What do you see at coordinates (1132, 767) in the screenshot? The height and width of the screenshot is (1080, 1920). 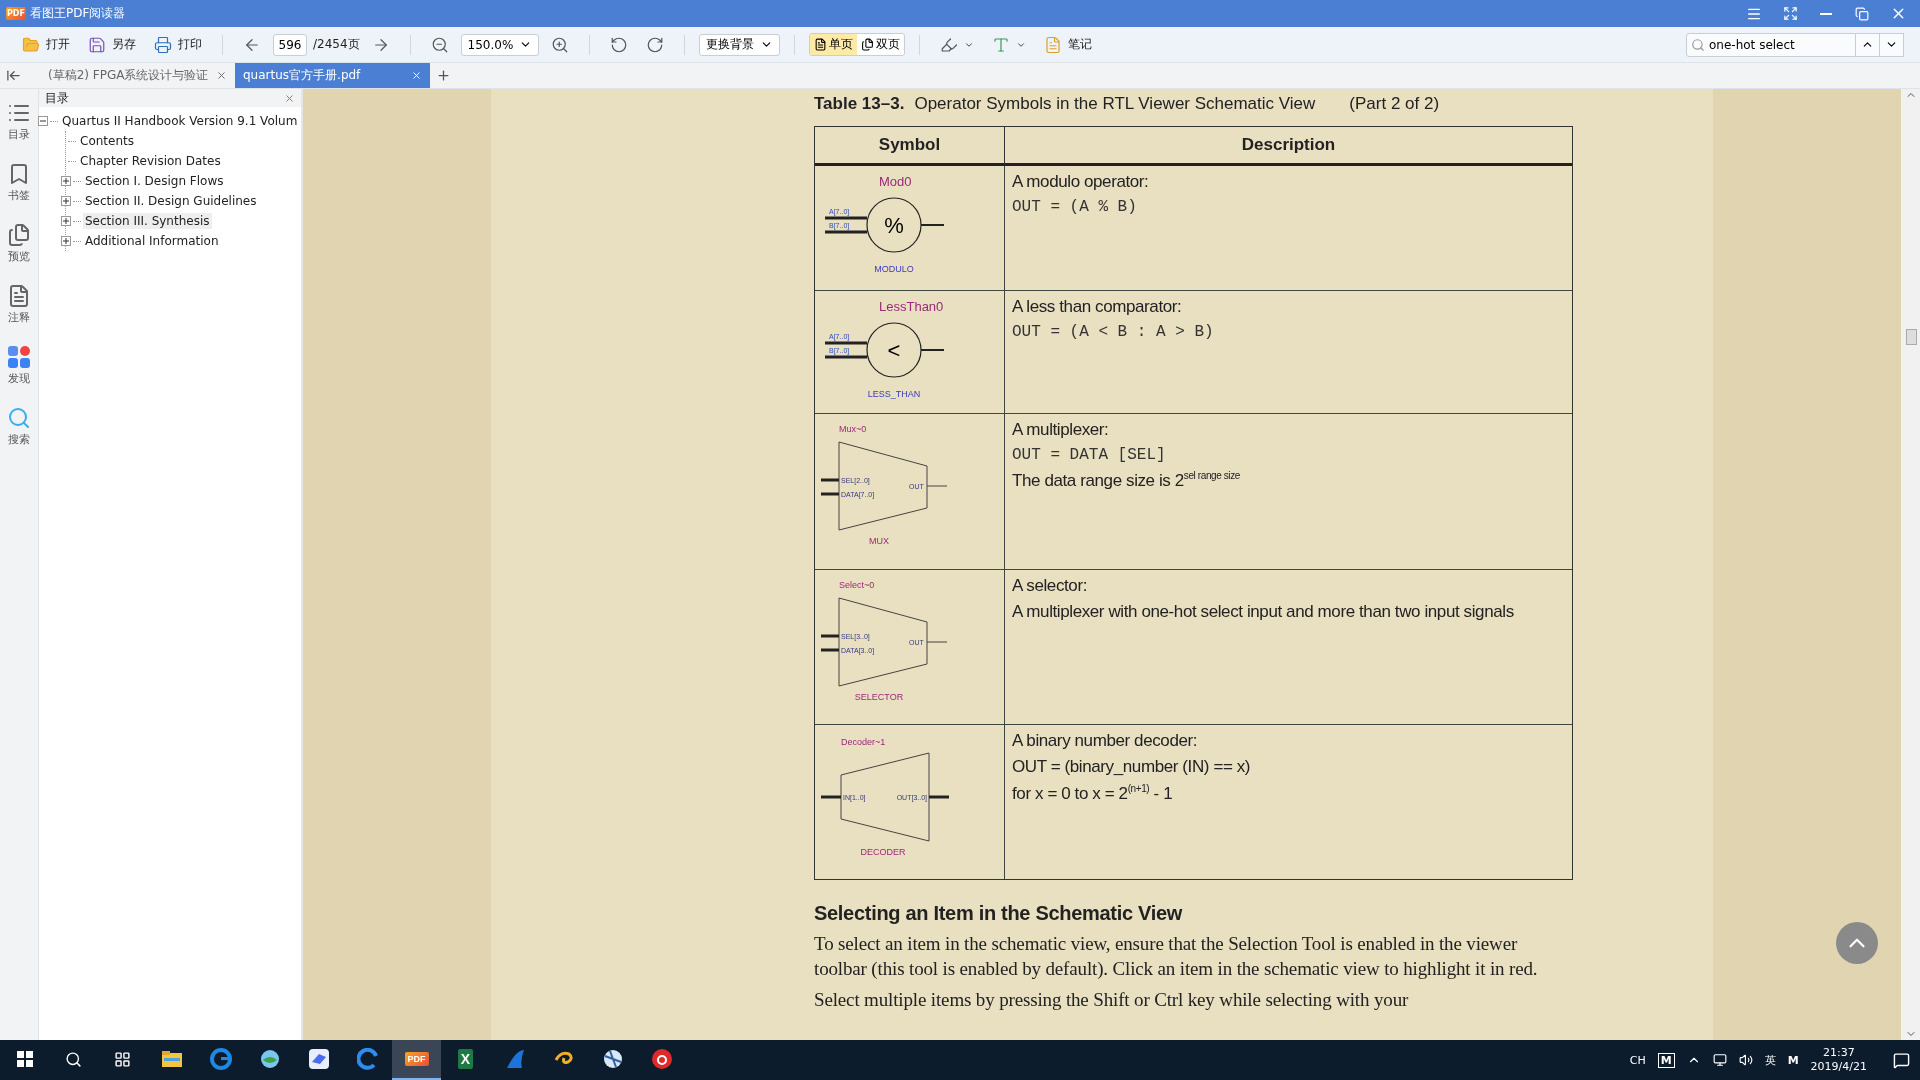 I see `description-text: OUT = (binary_number (IN) == x)` at bounding box center [1132, 767].